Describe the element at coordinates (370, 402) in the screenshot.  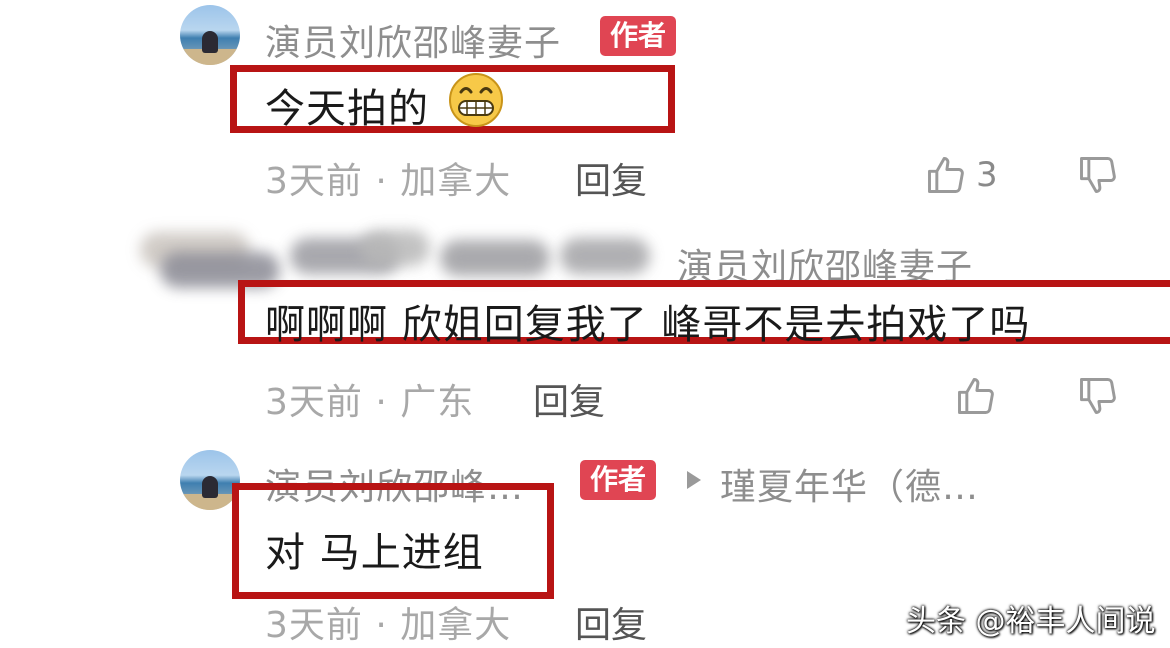
I see `comment-meta: 3天前 · 广东` at that location.